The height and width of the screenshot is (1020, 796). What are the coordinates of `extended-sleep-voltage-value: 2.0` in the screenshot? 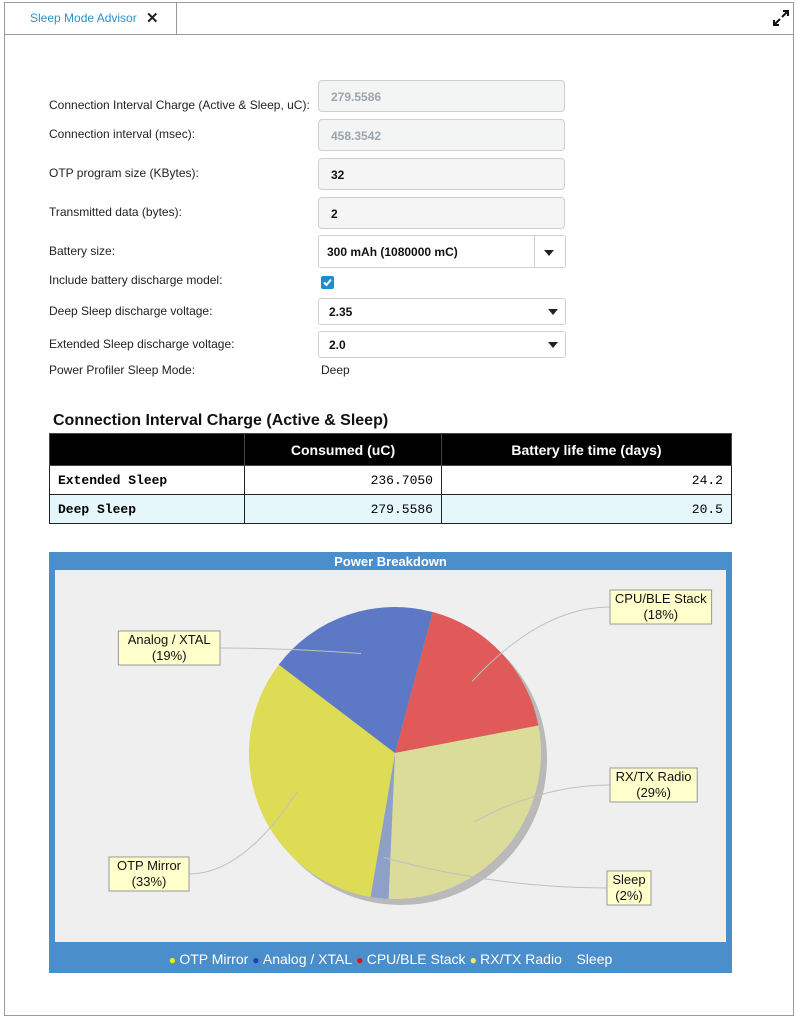 It's located at (337, 345).